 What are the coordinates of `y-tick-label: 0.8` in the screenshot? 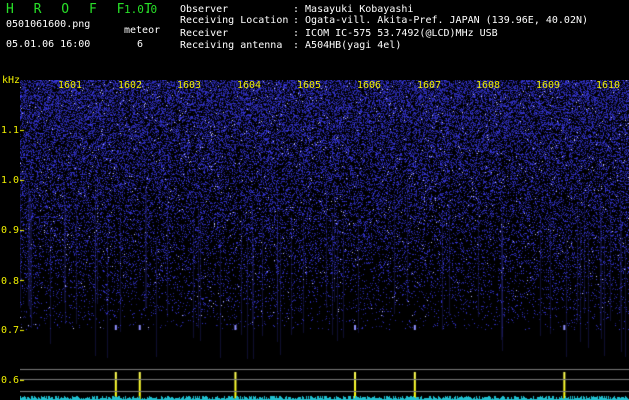 It's located at (10, 281).